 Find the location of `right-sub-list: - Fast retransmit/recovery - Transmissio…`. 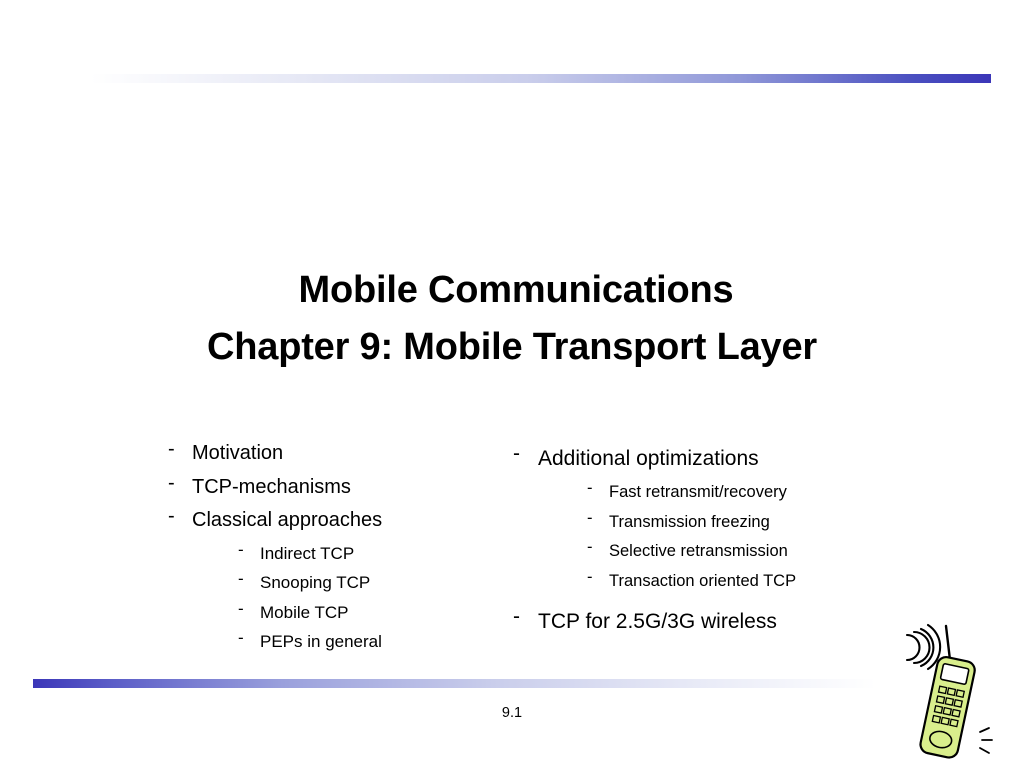

right-sub-list: - Fast retransmit/recovery - Transmissio… is located at coordinates (721, 537).